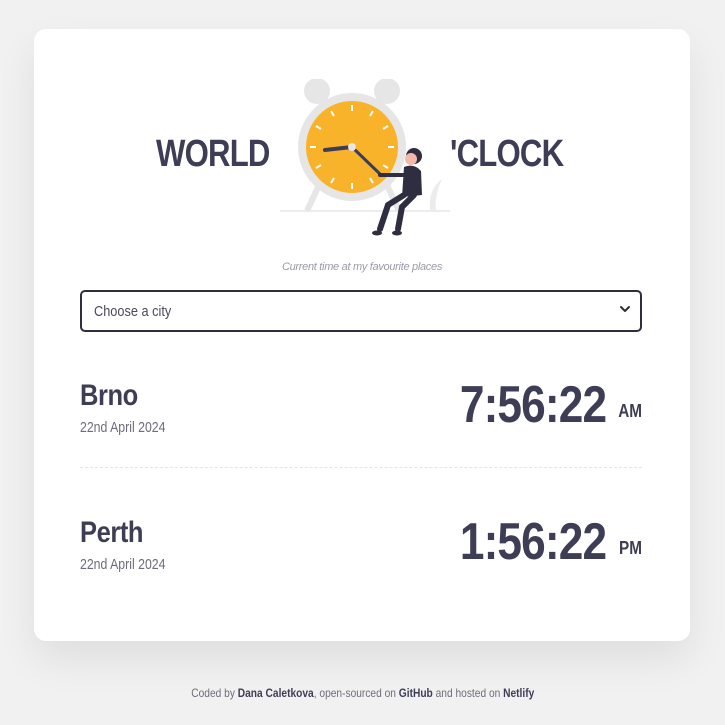 This screenshot has width=725, height=725. What do you see at coordinates (533, 405) in the screenshot?
I see `city-time: 7:56:22` at bounding box center [533, 405].